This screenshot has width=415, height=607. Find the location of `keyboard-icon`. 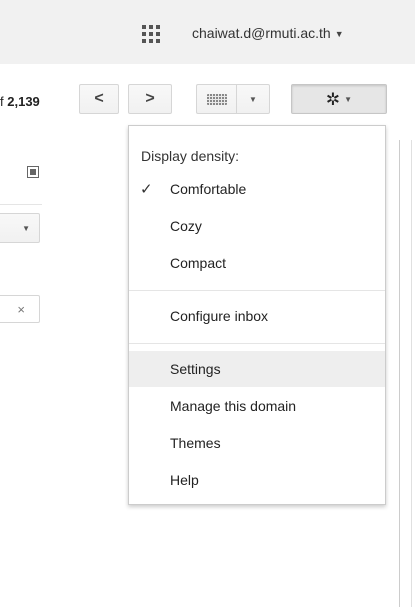

keyboard-icon is located at coordinates (216, 99).